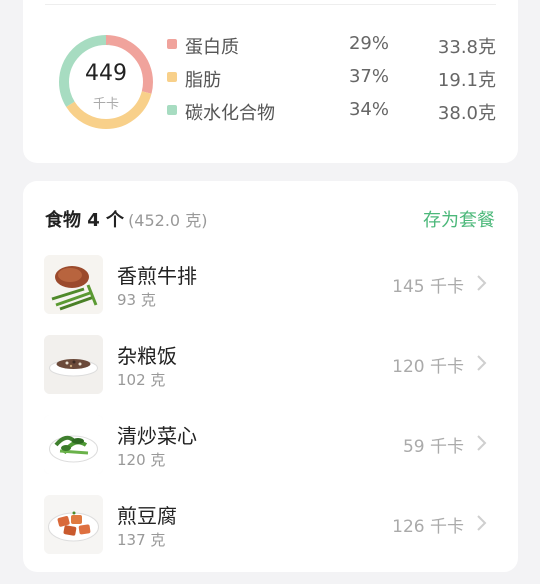 Image resolution: width=540 pixels, height=584 pixels. What do you see at coordinates (73, 284) in the screenshot?
I see `steak-icon` at bounding box center [73, 284].